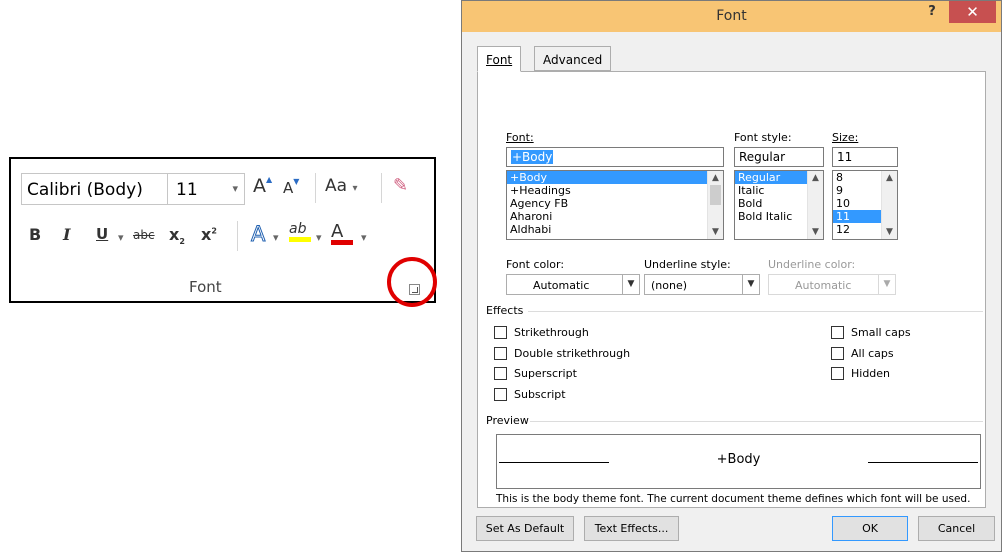 Image resolution: width=1003 pixels, height=552 pixels. I want to click on font-size-combo: 11 ▾, so click(206, 189).